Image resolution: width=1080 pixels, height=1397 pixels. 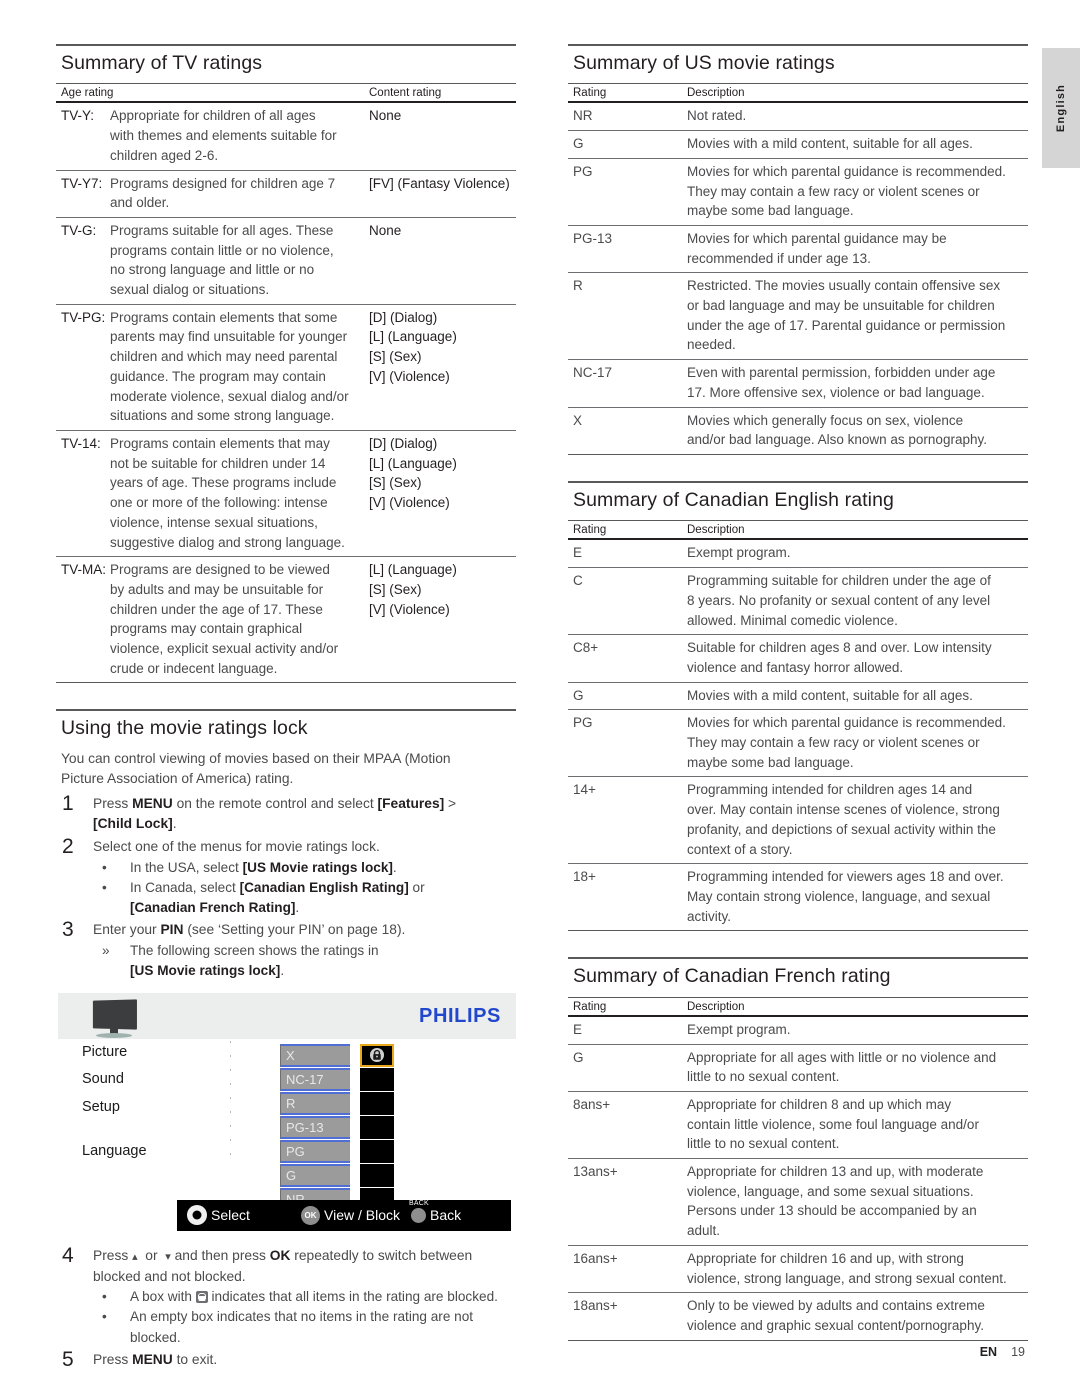 What do you see at coordinates (625, 1269) in the screenshot?
I see `rating-code: 16ans+` at bounding box center [625, 1269].